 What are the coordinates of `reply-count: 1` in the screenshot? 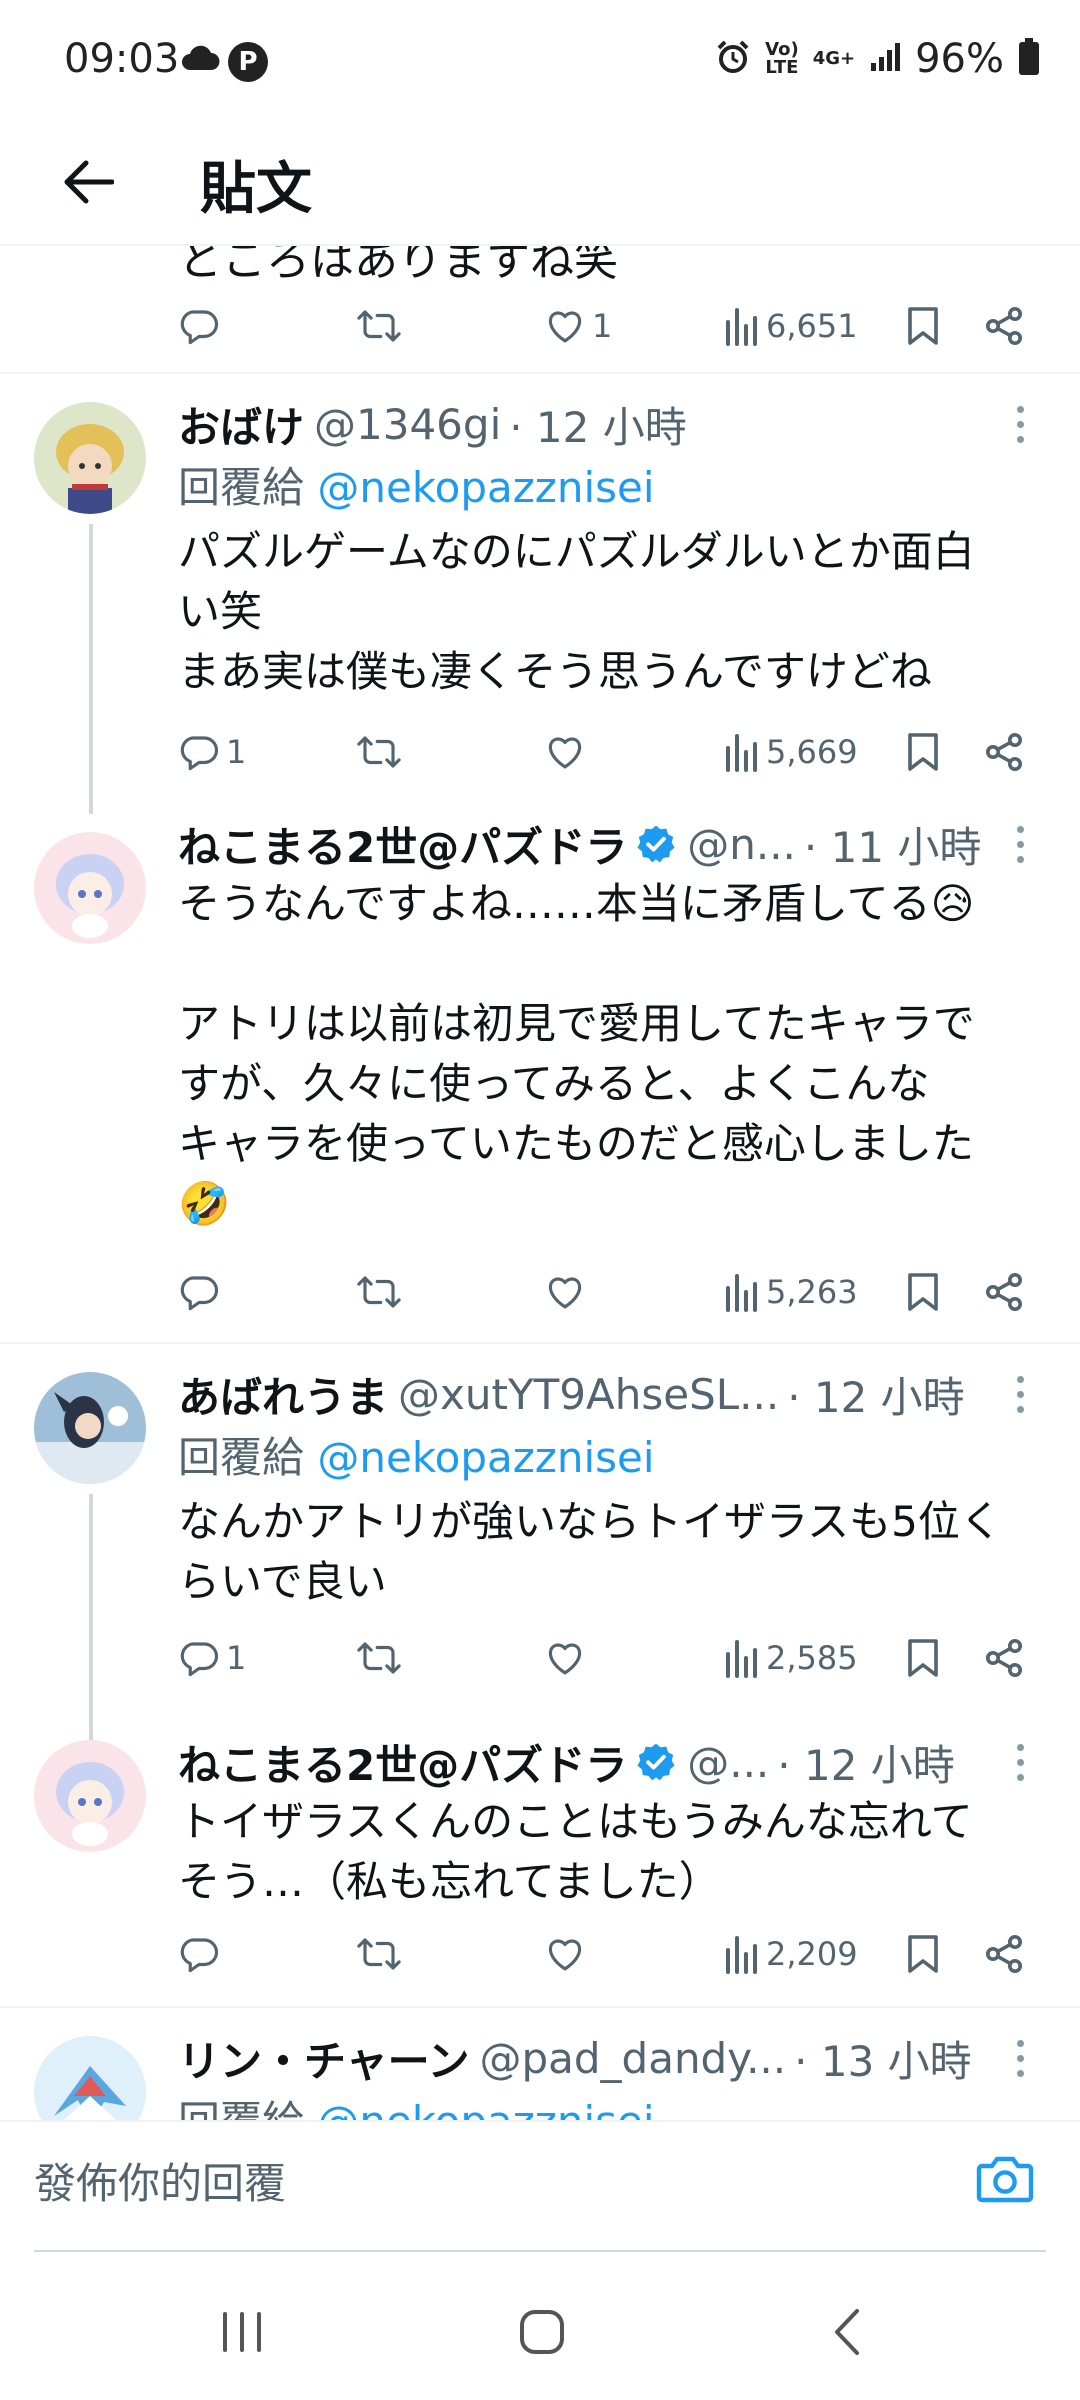 It's located at (236, 752).